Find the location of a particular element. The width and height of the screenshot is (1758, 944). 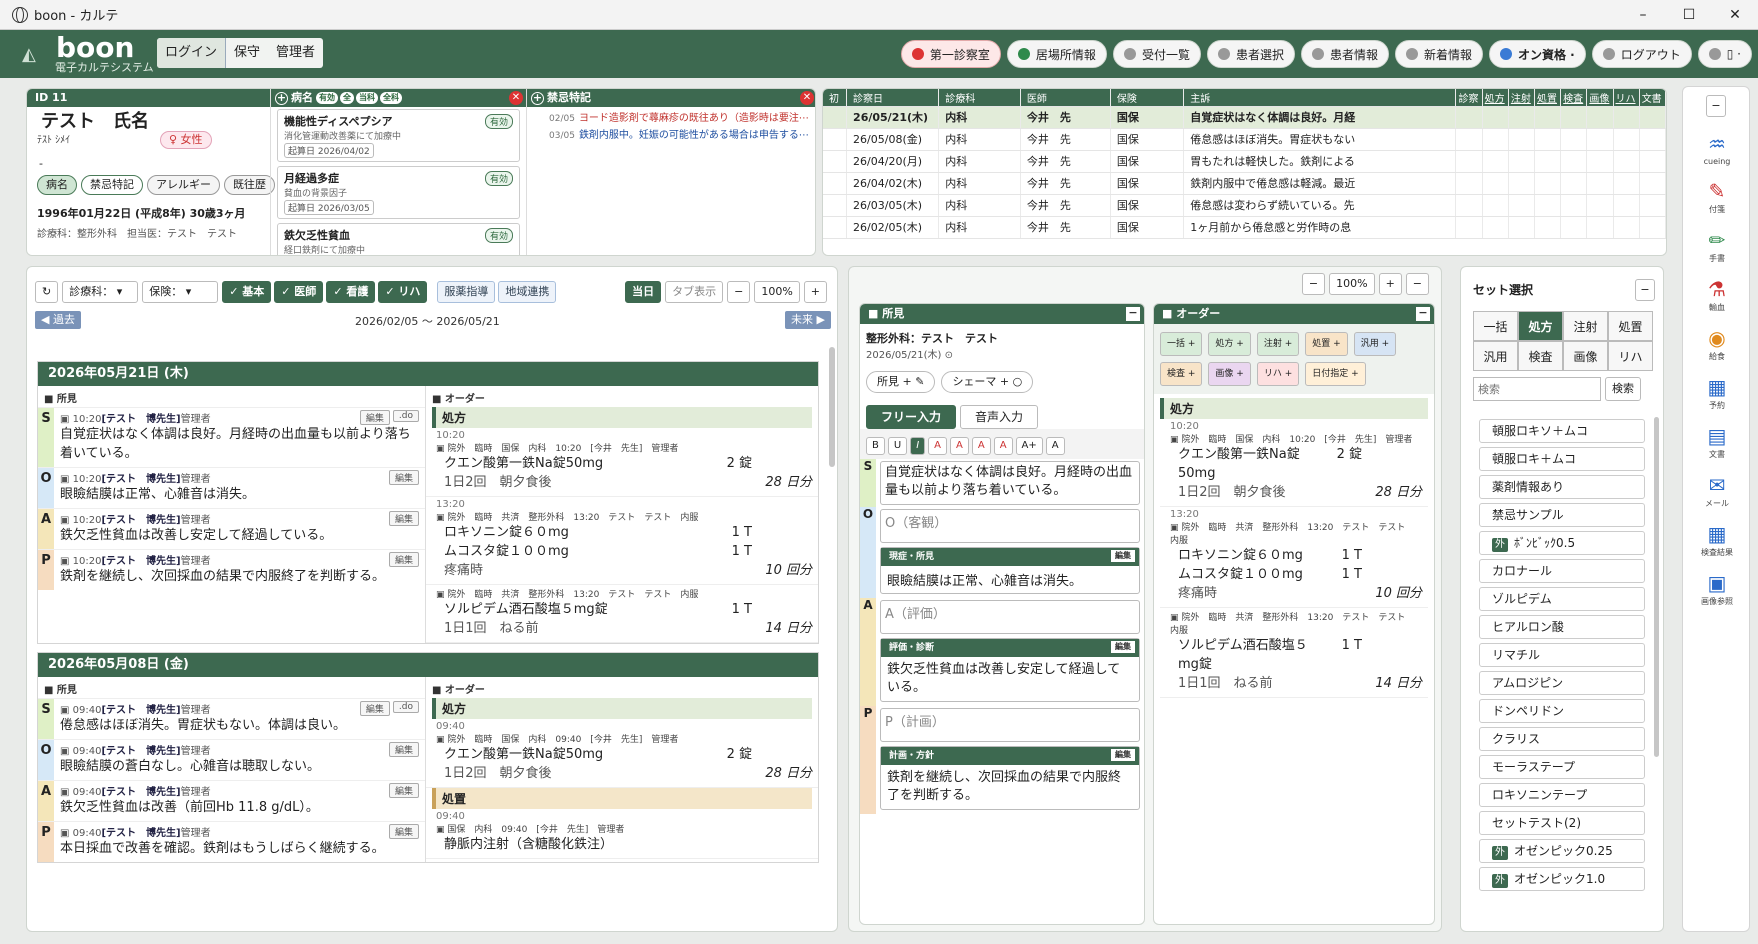

s-input: 自覚症状はなく体調は良好。月経時の出血量も以前より落ち着いている。 is located at coordinates (1010, 483).